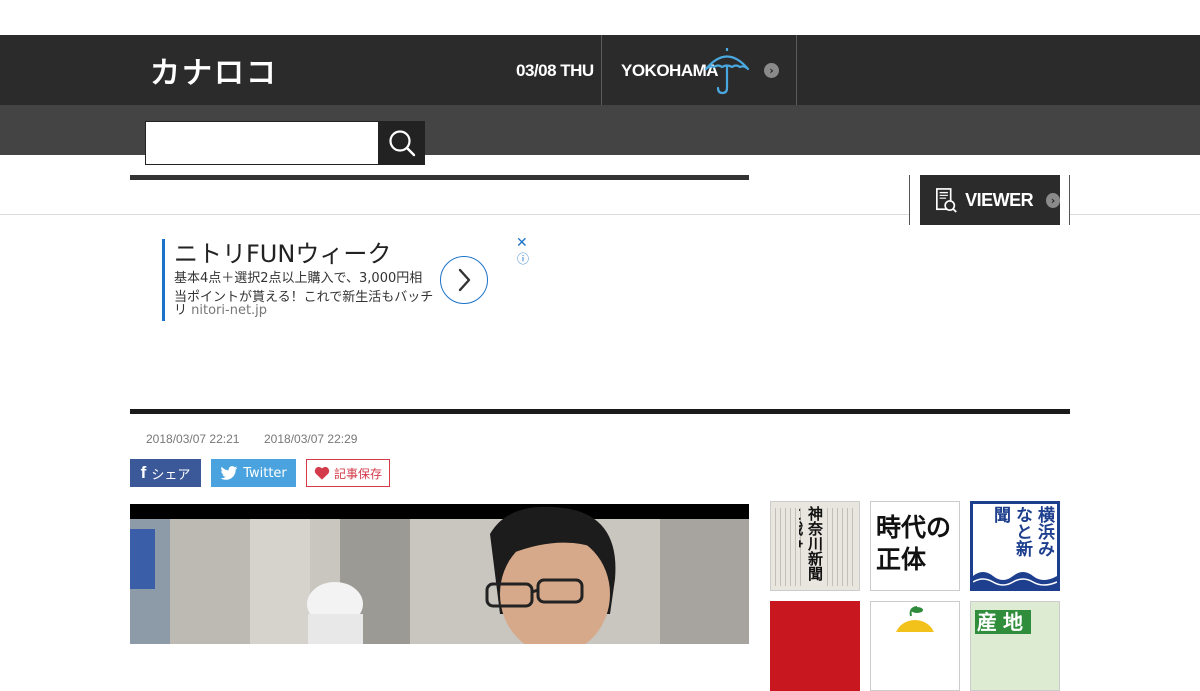  I want to click on search-icon, so click(402, 143).